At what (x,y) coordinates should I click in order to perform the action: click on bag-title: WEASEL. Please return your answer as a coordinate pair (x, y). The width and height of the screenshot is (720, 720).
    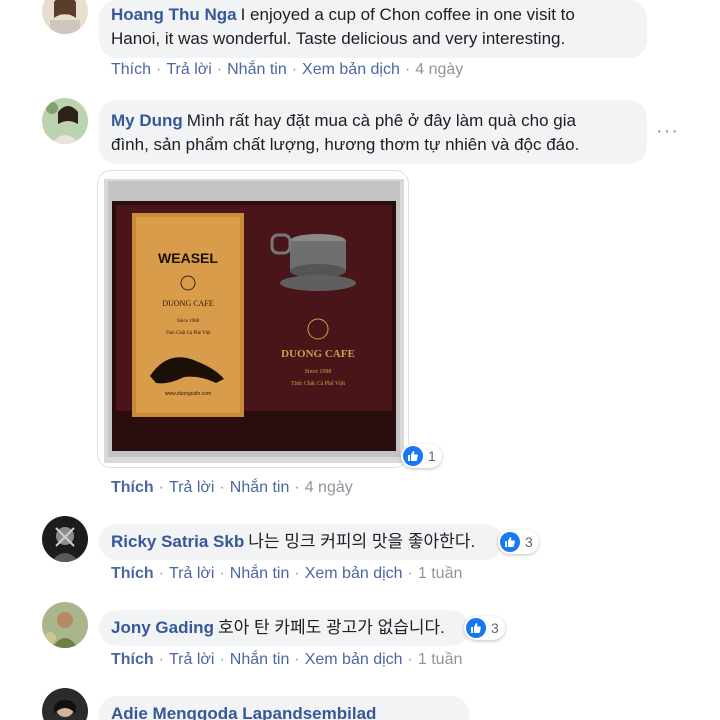
    Looking at the image, I should click on (188, 258).